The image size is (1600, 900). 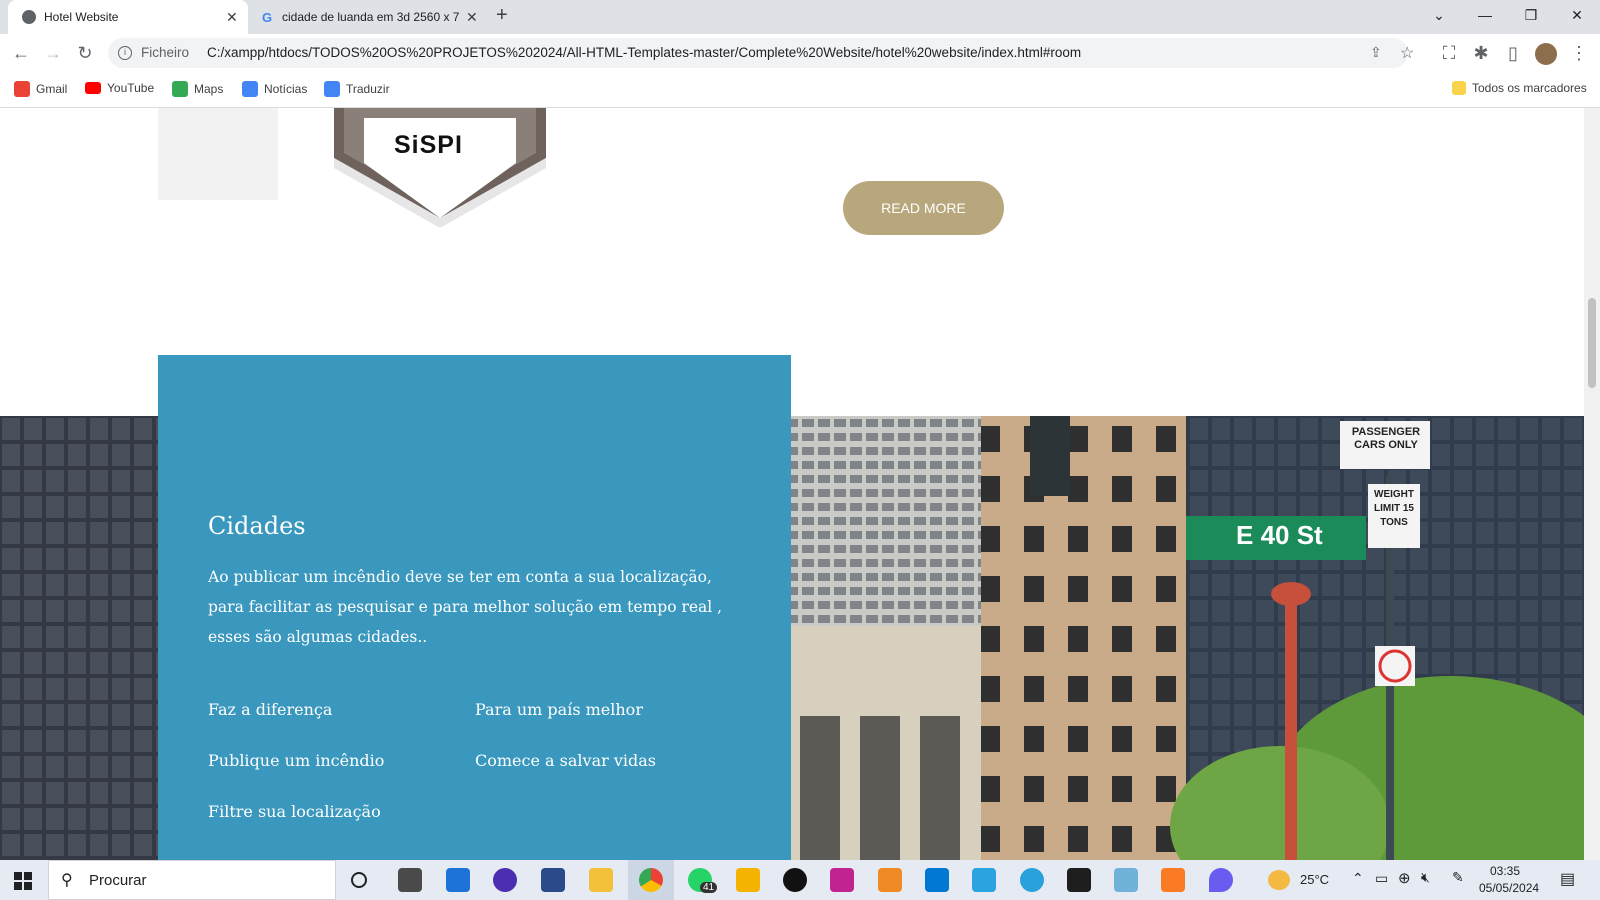 I want to click on read-more-button: READ MORE, so click(x=923, y=208).